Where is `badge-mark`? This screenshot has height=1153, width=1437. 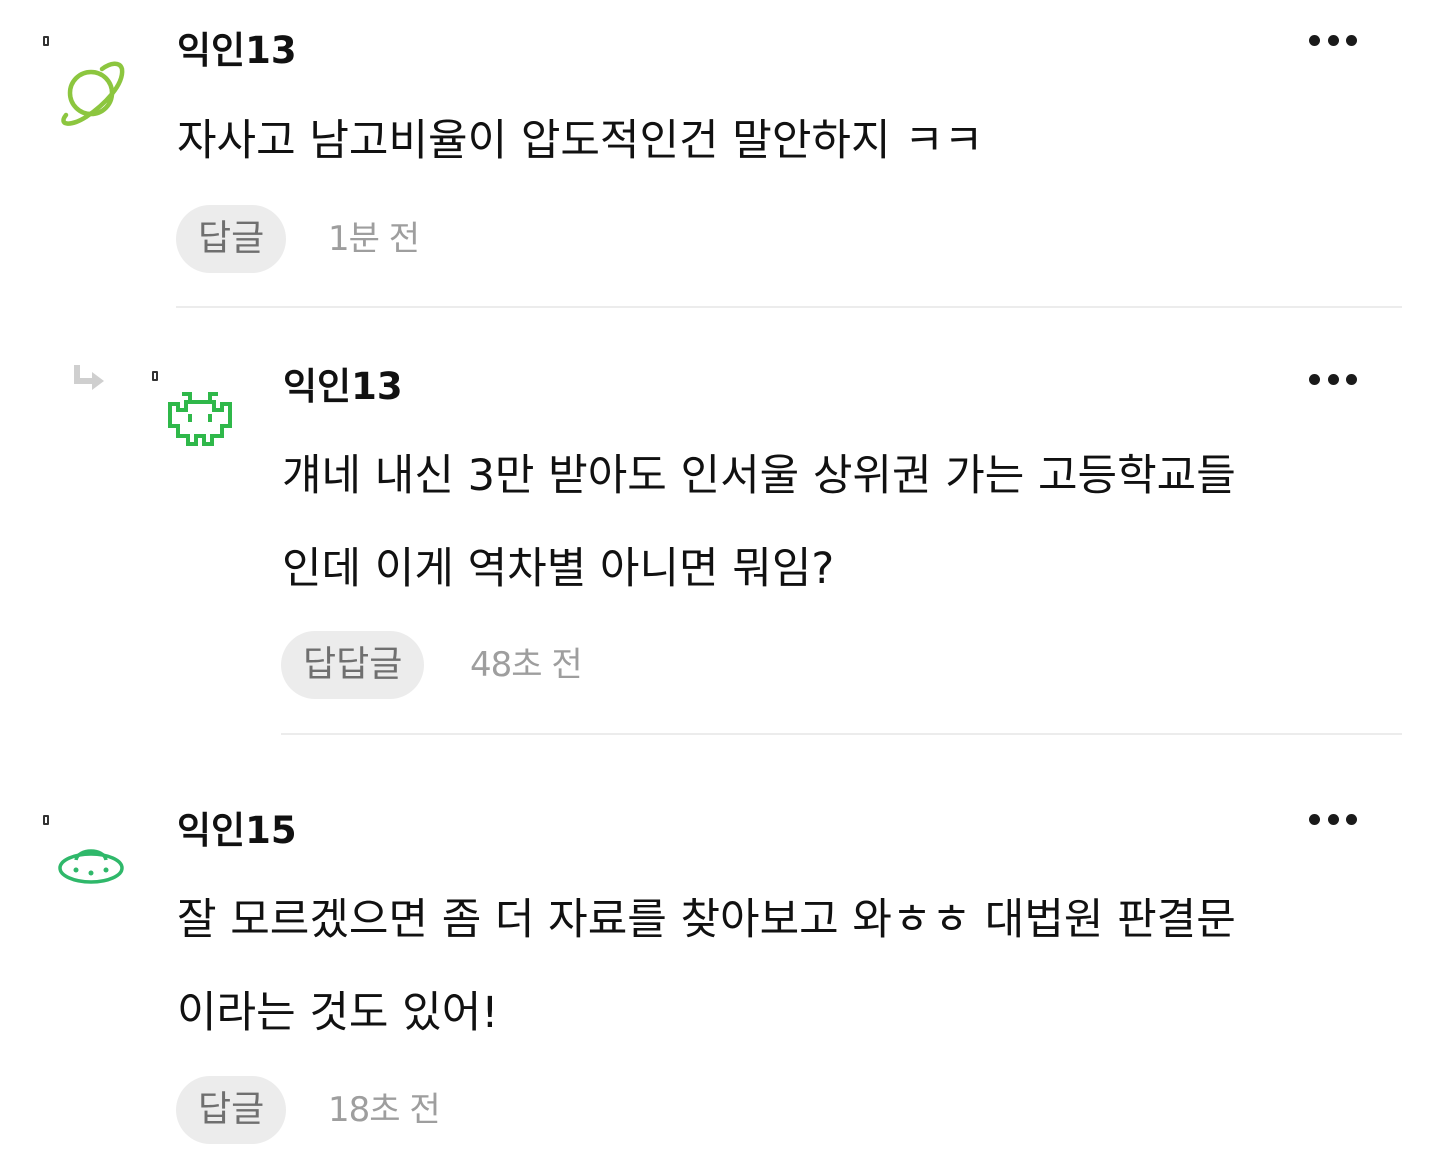 badge-mark is located at coordinates (46, 820).